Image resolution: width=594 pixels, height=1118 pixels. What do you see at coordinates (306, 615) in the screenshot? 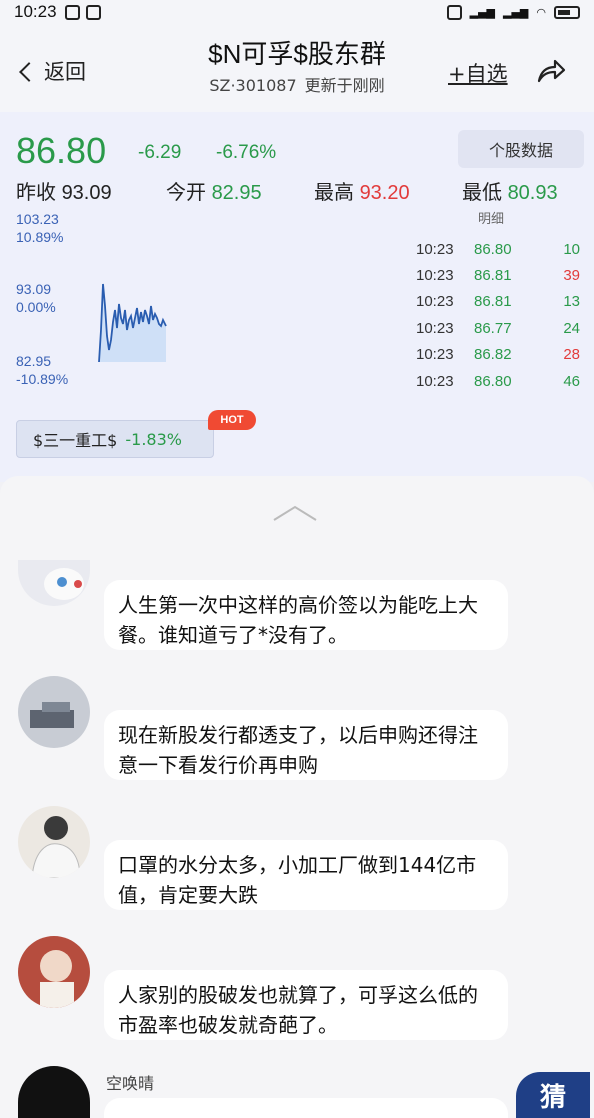
I see `comment-bubble: 人生第一次中这样的高价签以为能吃上大餐。谁知道亏了*没有了。` at bounding box center [306, 615].